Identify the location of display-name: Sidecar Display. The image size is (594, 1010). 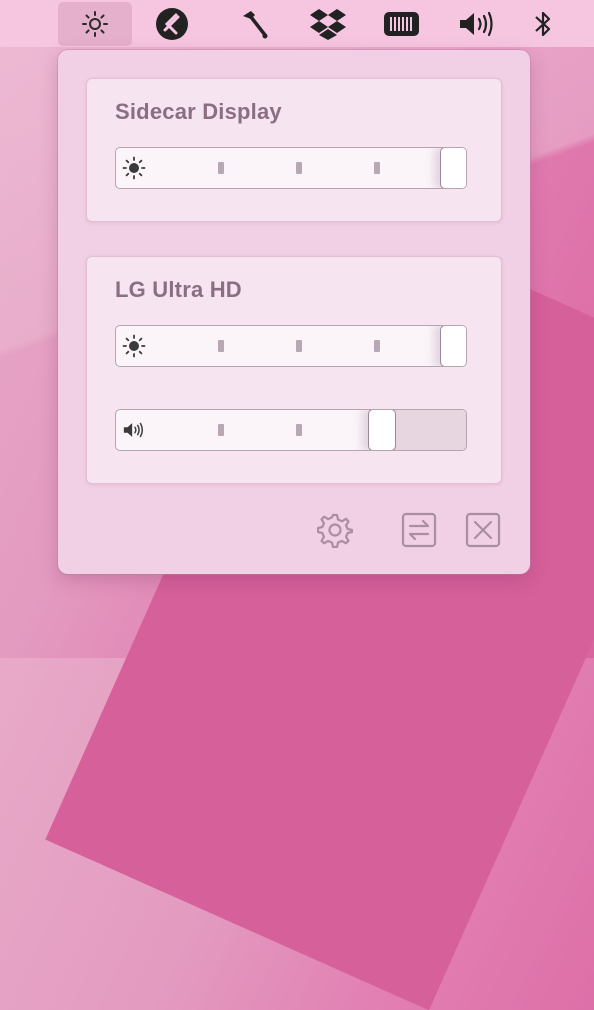
(198, 111).